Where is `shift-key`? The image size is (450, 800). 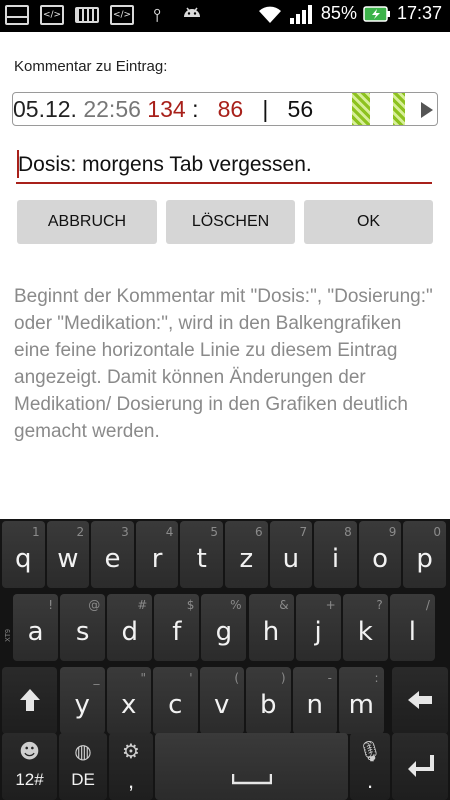
shift-key is located at coordinates (29, 700).